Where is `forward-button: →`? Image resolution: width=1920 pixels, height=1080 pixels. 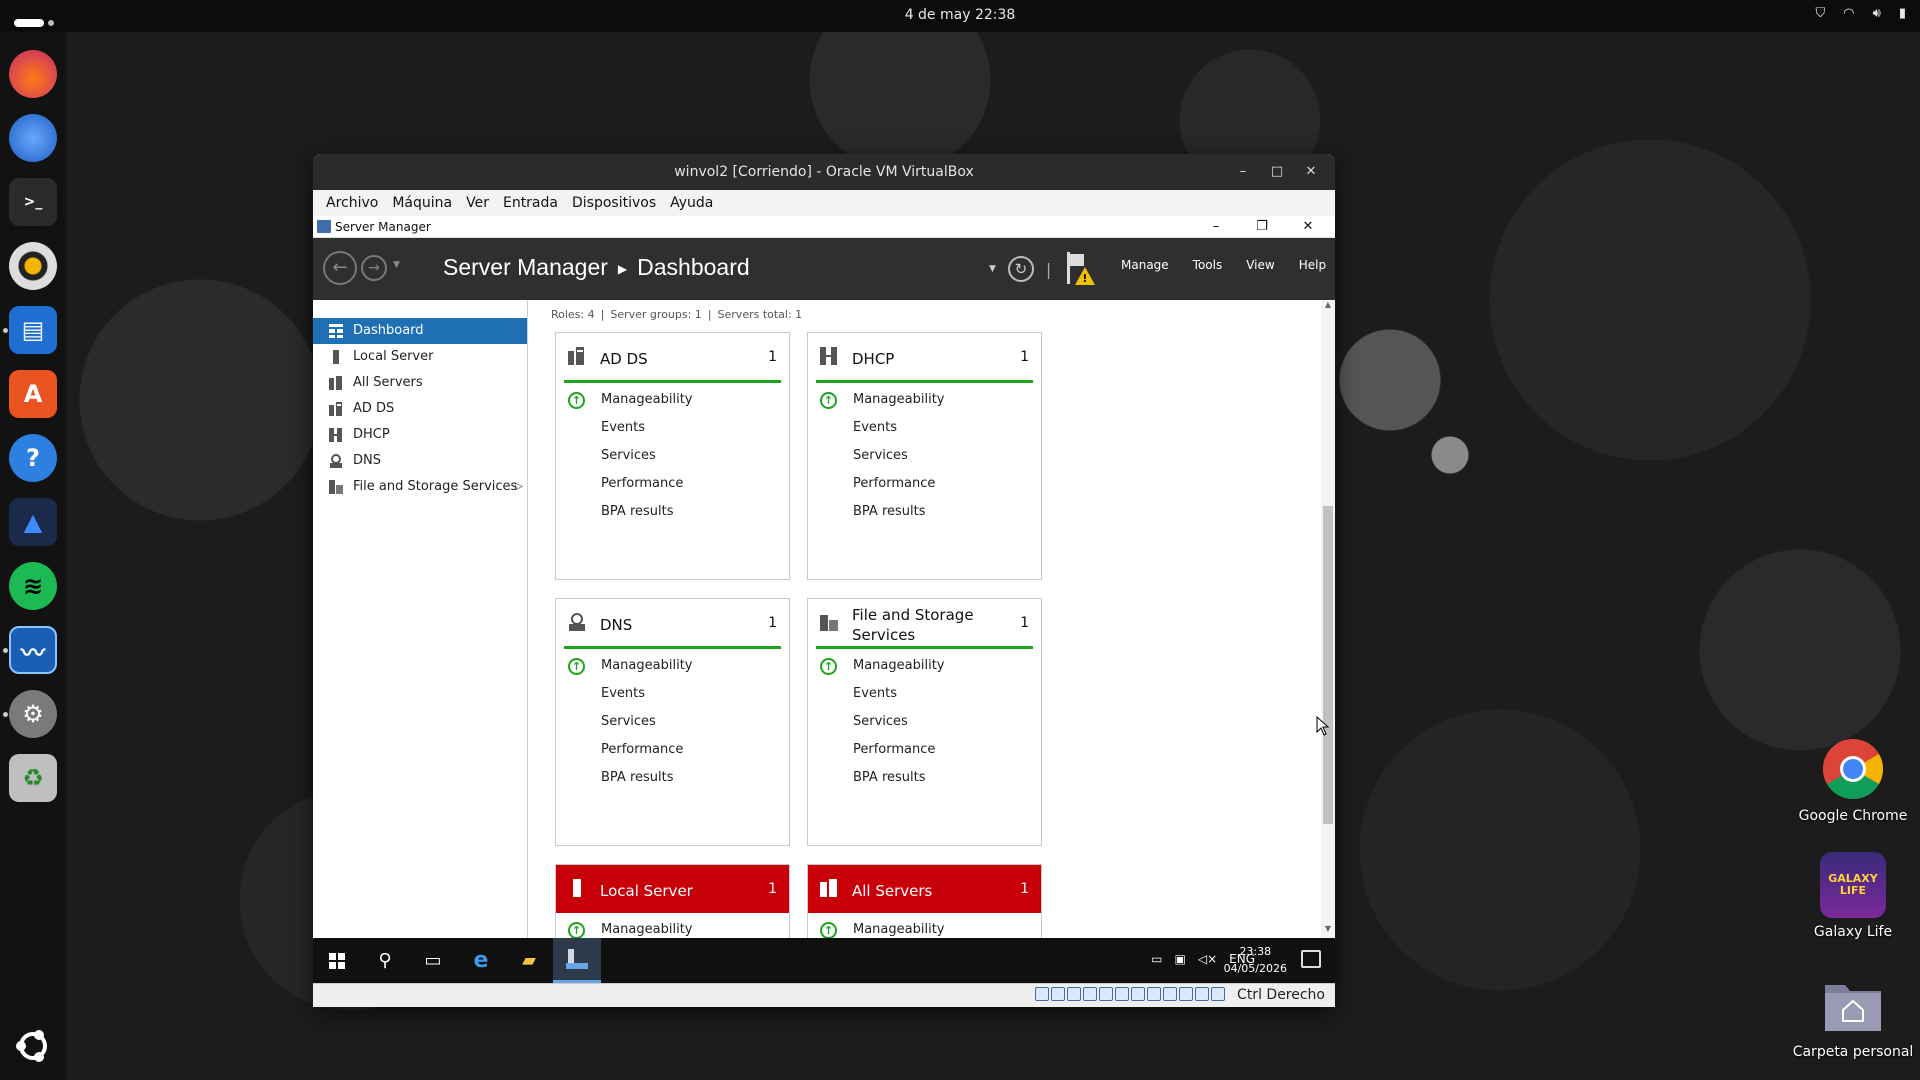
forward-button: → is located at coordinates (374, 268).